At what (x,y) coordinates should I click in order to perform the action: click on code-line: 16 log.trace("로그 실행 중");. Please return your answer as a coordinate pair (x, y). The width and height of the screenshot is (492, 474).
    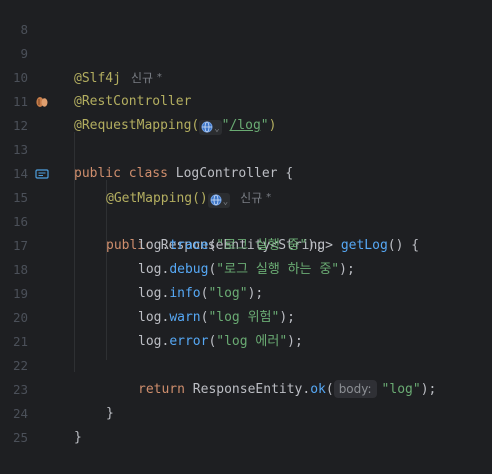
    Looking at the image, I should click on (246, 219).